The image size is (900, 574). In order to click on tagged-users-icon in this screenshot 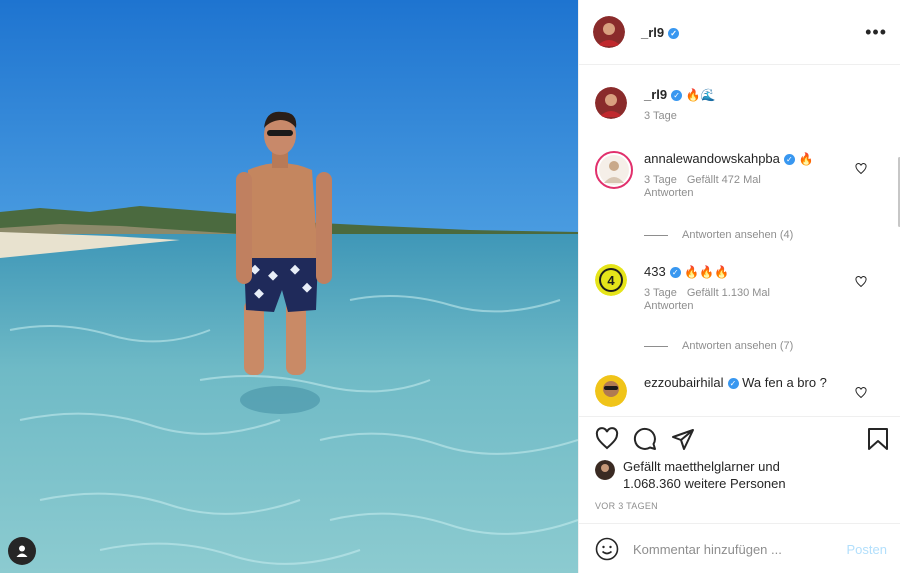, I will do `click(22, 551)`.